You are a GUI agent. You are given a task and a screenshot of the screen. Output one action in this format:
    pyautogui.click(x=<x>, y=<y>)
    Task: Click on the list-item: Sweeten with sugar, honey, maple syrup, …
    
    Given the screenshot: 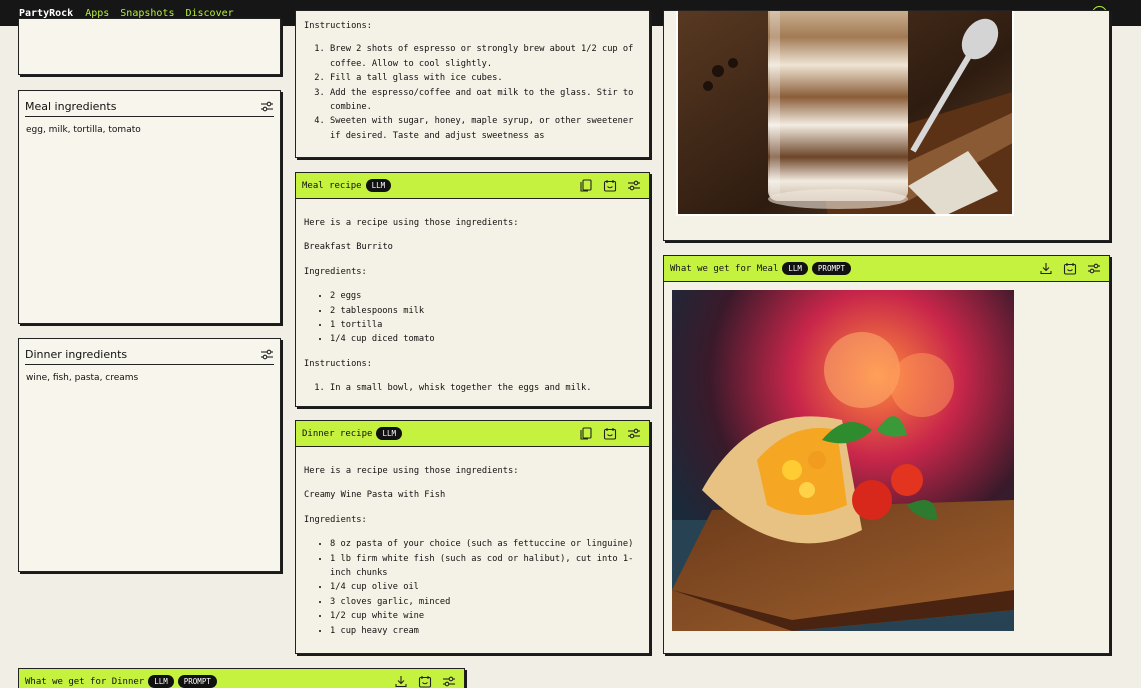 What is the action you would take?
    pyautogui.click(x=485, y=128)
    